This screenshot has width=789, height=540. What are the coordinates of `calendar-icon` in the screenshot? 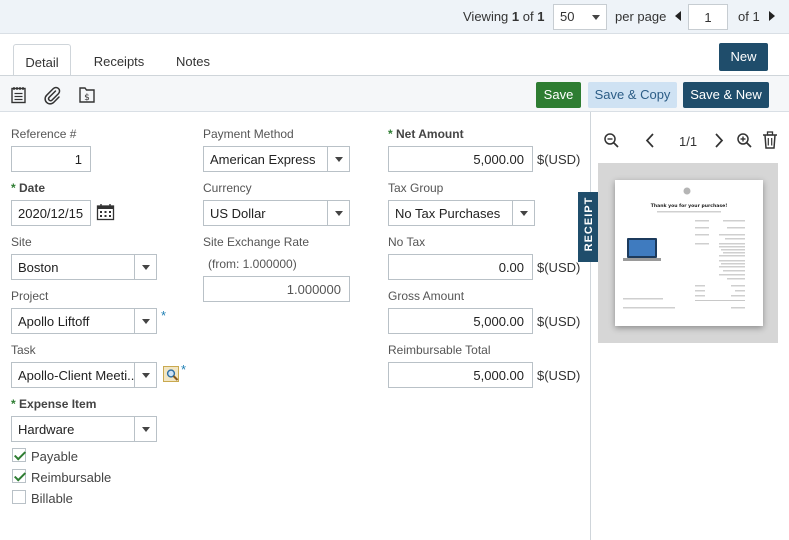 It's located at (105, 212).